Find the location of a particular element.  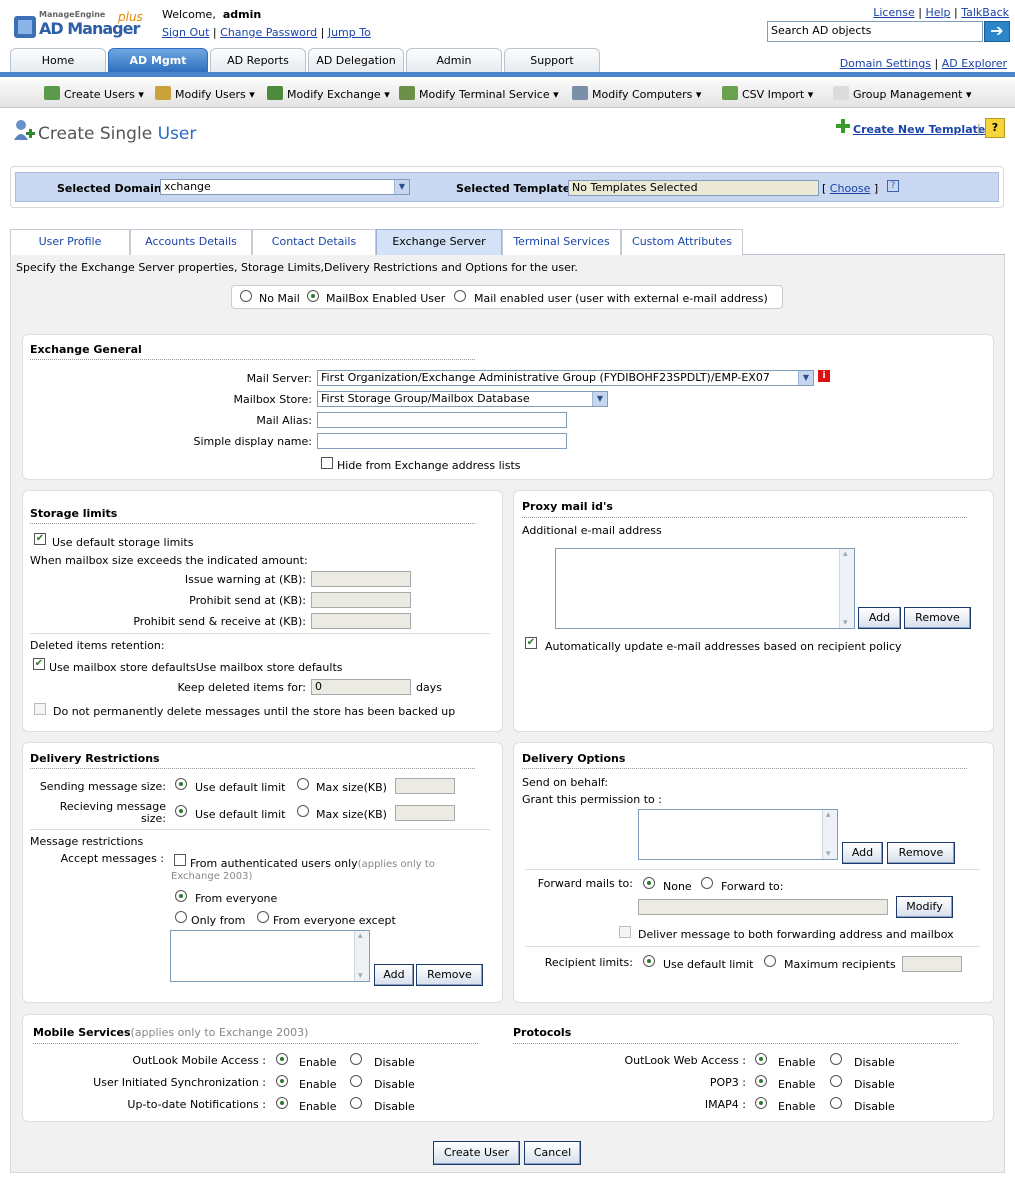

no-mail-radio is located at coordinates (246, 296).